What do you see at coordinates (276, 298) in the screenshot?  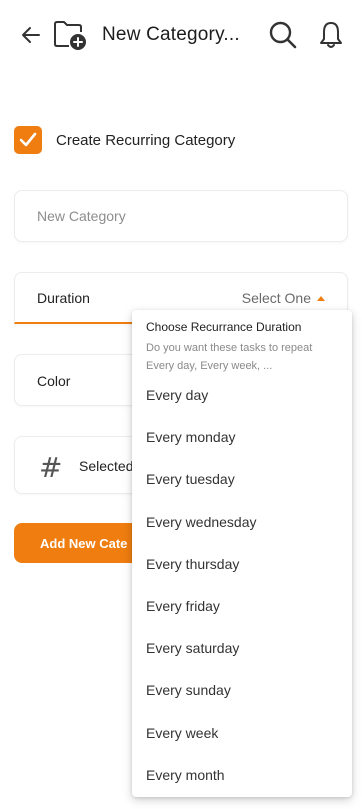 I see `duration-value-text: Select One` at bounding box center [276, 298].